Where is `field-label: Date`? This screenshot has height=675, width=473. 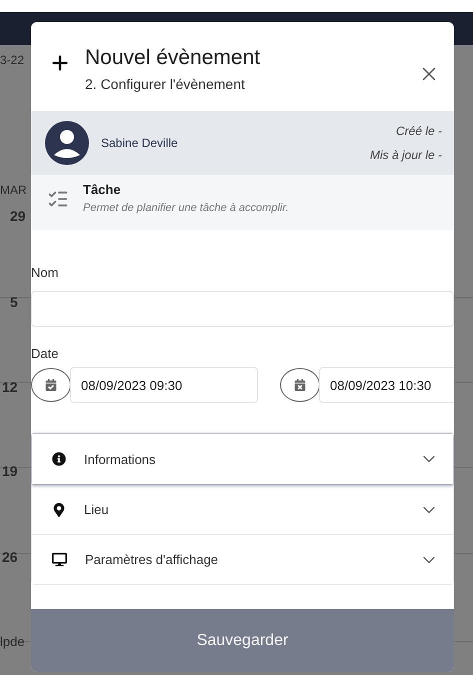
field-label: Date is located at coordinates (45, 353).